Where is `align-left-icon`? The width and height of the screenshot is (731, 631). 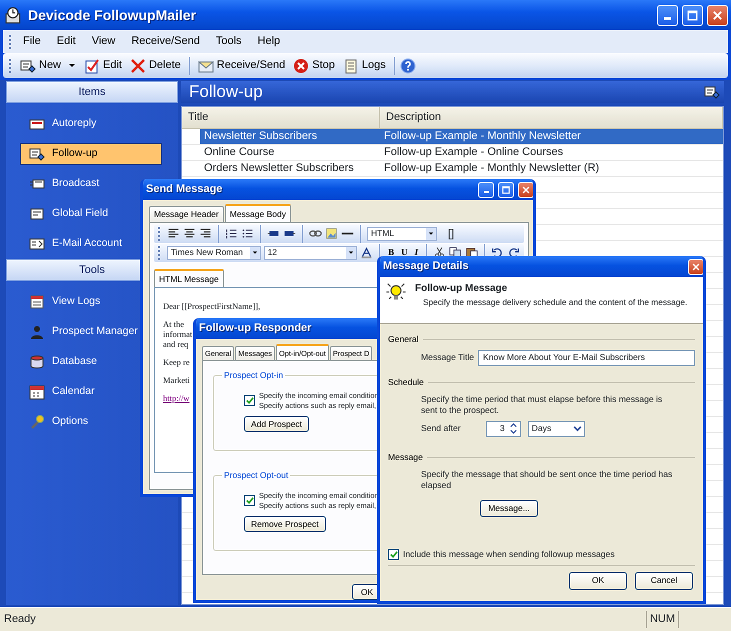
align-left-icon is located at coordinates (173, 233).